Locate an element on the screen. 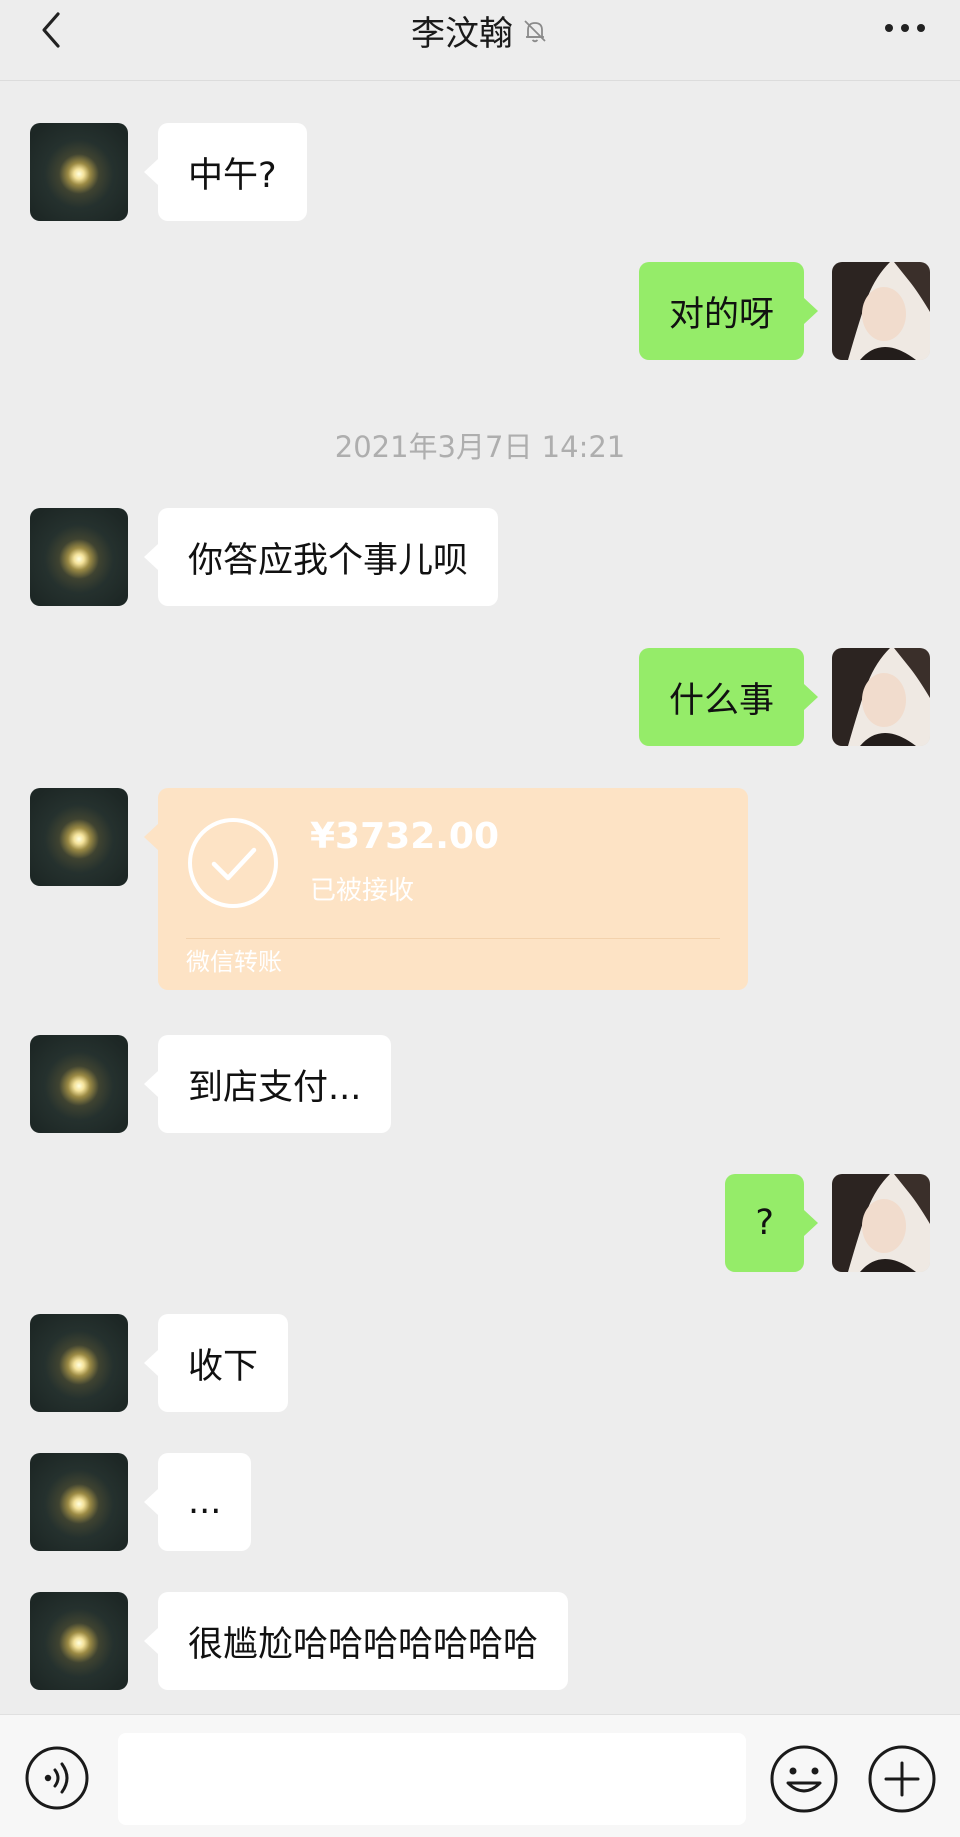 The width and height of the screenshot is (960, 1837). bell-off-icon is located at coordinates (535, 31).